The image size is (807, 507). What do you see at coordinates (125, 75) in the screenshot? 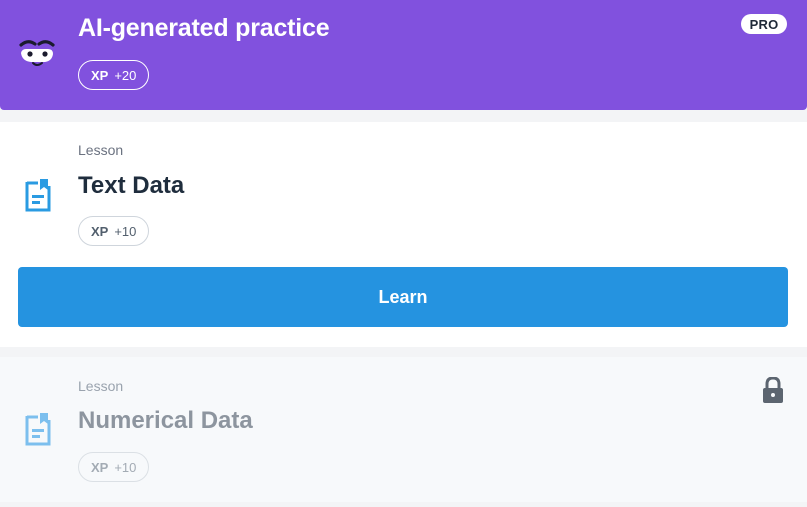
I see `xp-value: +20` at bounding box center [125, 75].